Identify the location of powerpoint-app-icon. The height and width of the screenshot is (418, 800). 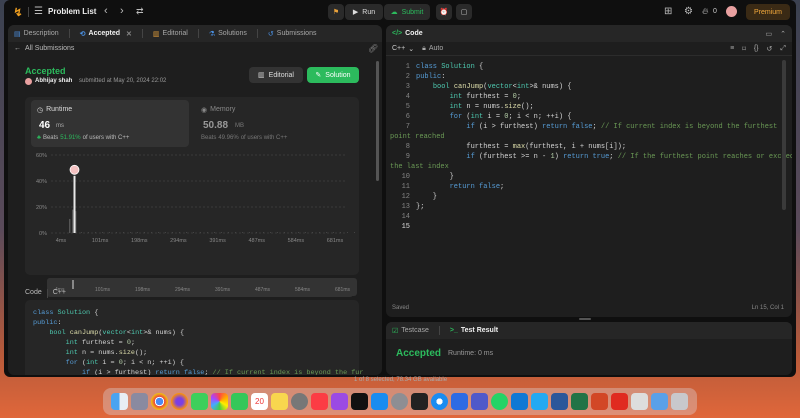
(599, 401).